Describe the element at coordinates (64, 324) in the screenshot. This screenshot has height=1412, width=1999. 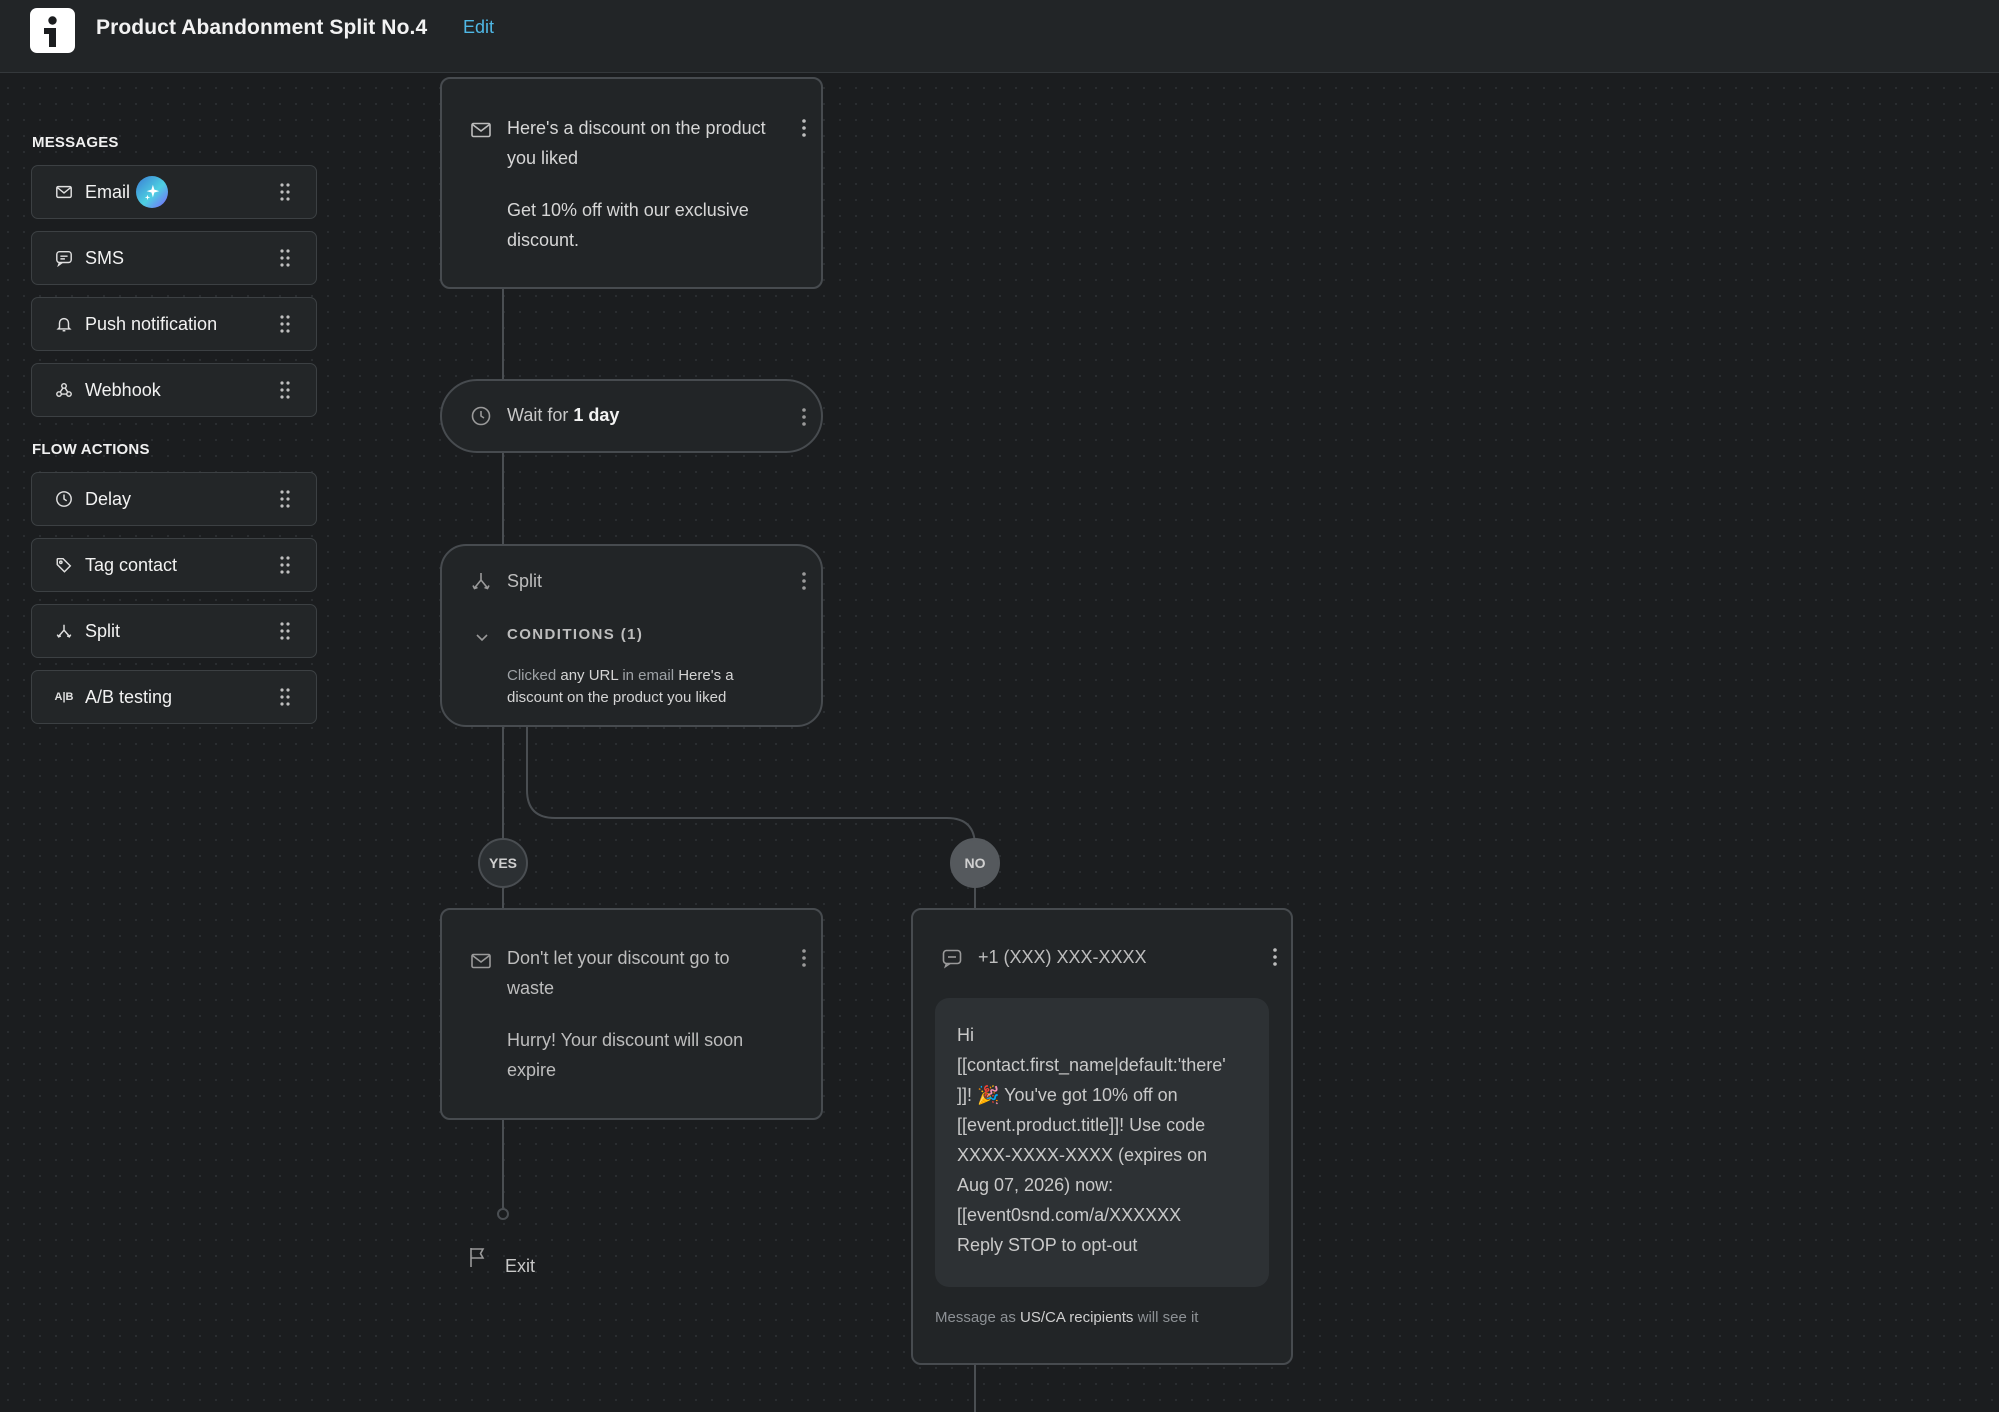
I see `bell-icon` at that location.